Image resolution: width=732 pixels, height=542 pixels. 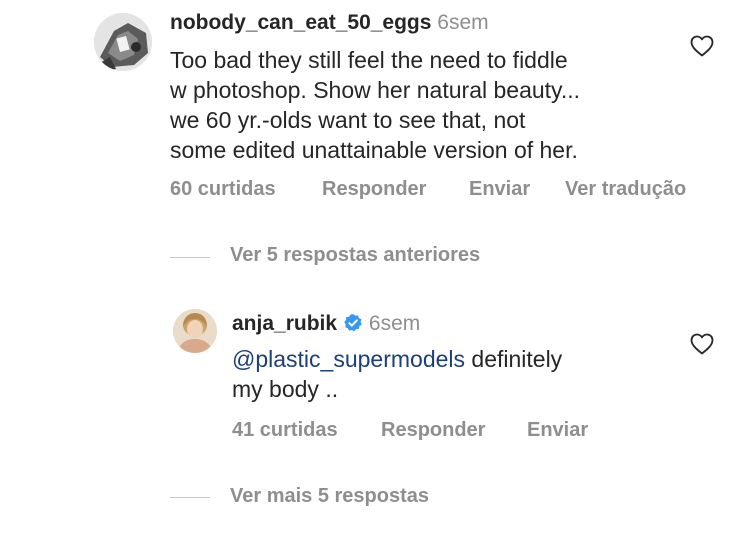 What do you see at coordinates (514, 359) in the screenshot?
I see `reply-text-fragment: definitely` at bounding box center [514, 359].